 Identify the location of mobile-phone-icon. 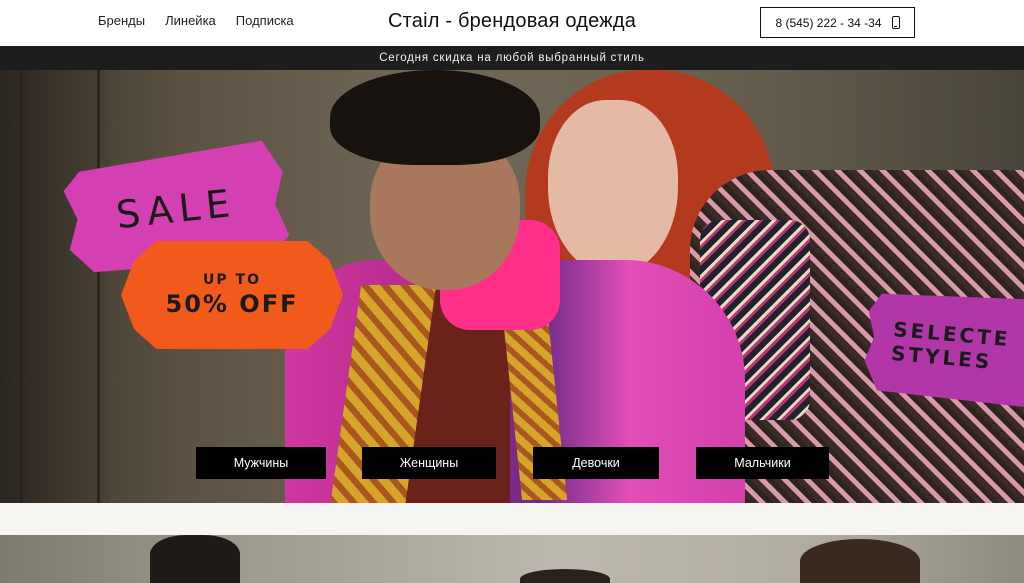
(895, 22).